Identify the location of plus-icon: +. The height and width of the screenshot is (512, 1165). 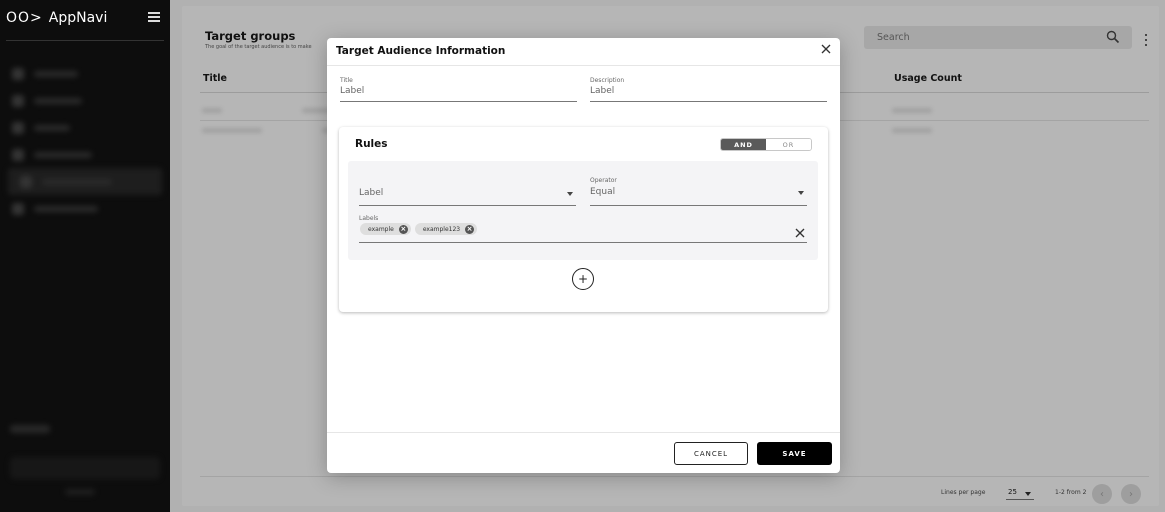
(583, 279).